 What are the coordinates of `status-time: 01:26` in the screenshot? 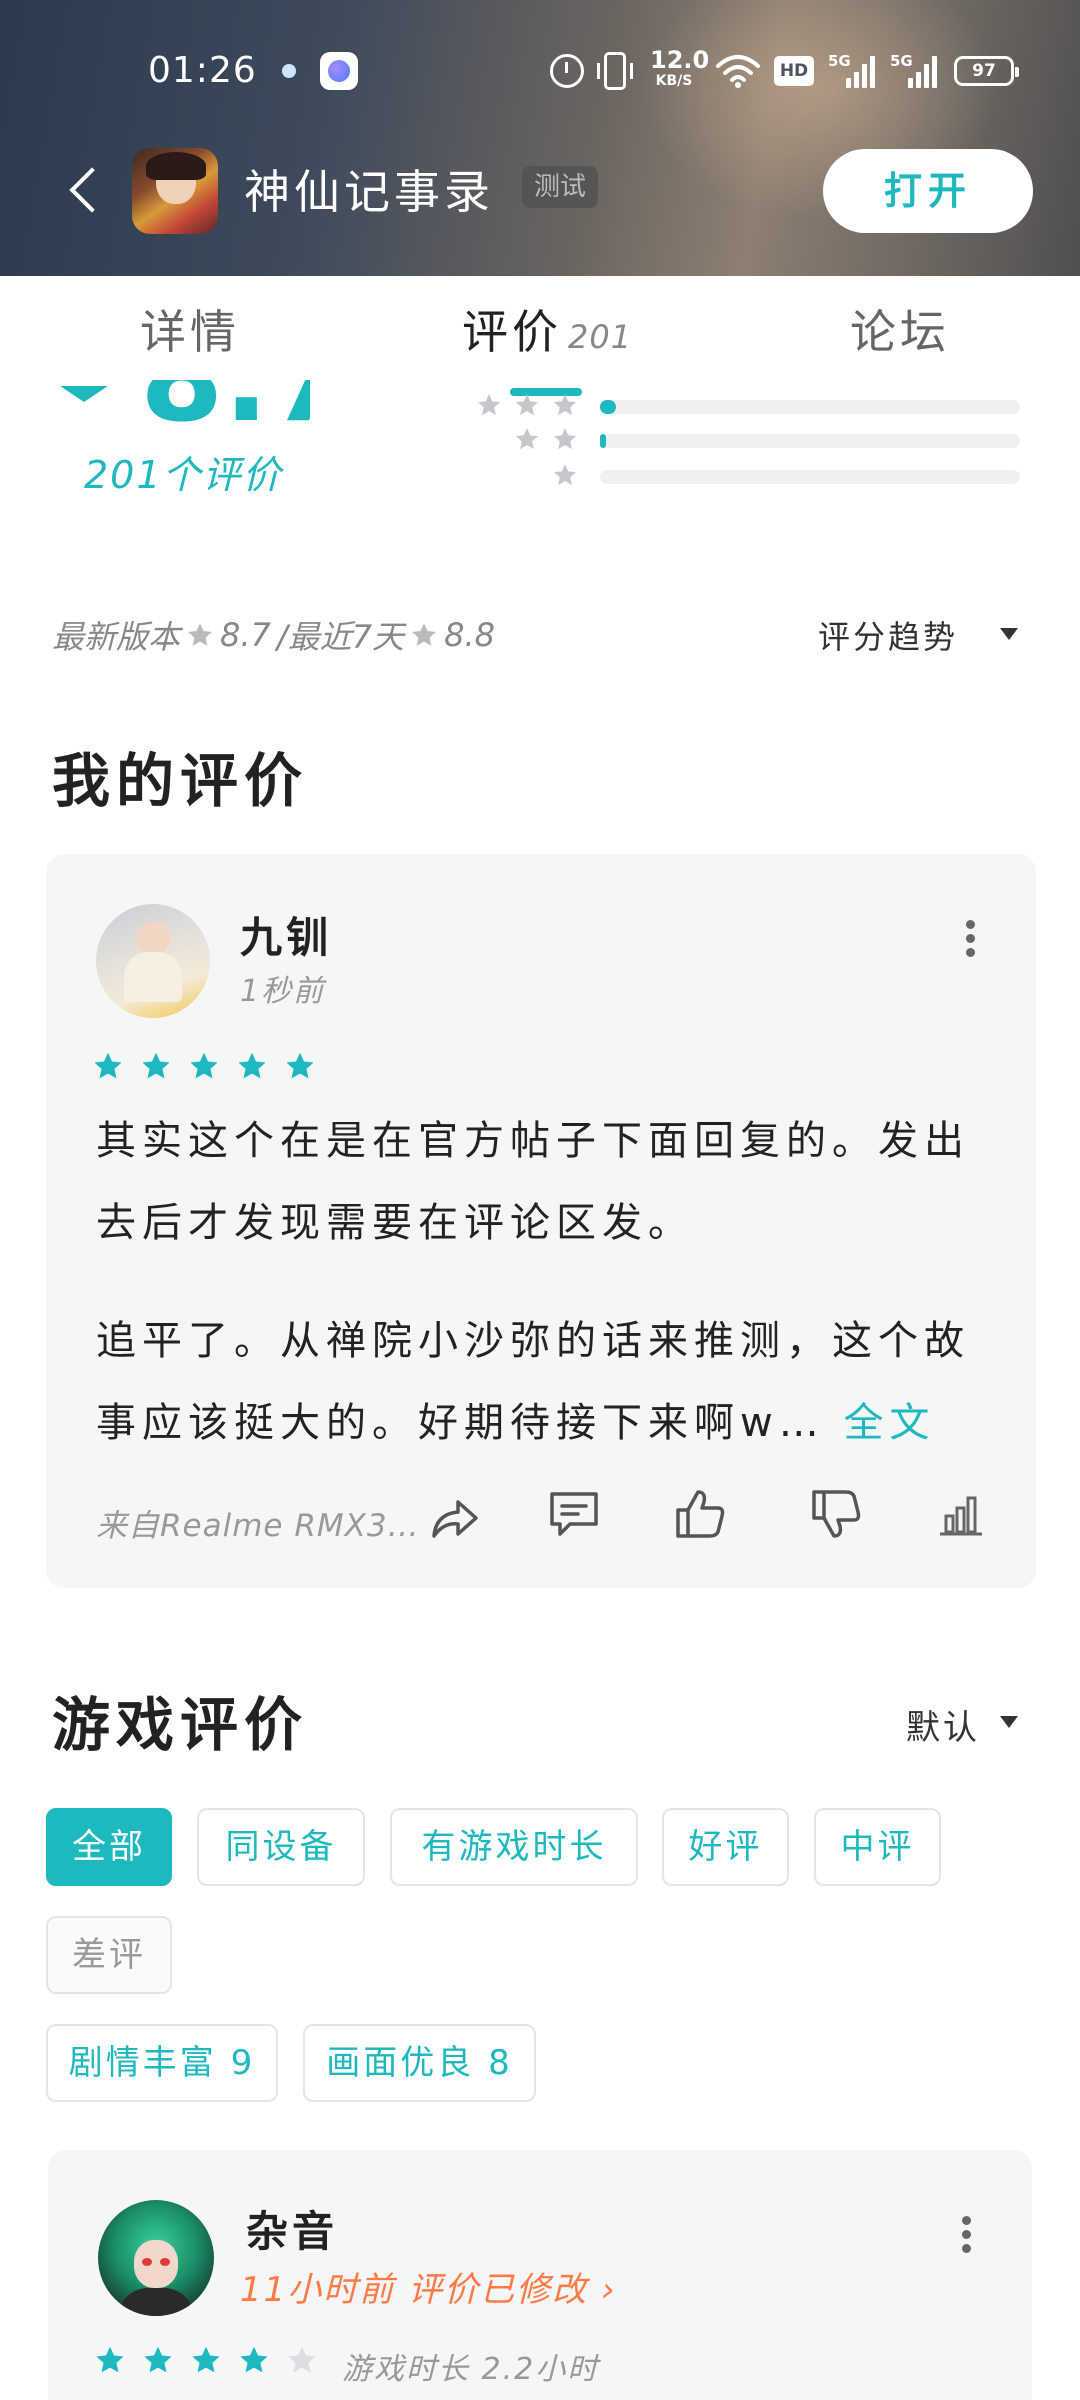 It's located at (202, 70).